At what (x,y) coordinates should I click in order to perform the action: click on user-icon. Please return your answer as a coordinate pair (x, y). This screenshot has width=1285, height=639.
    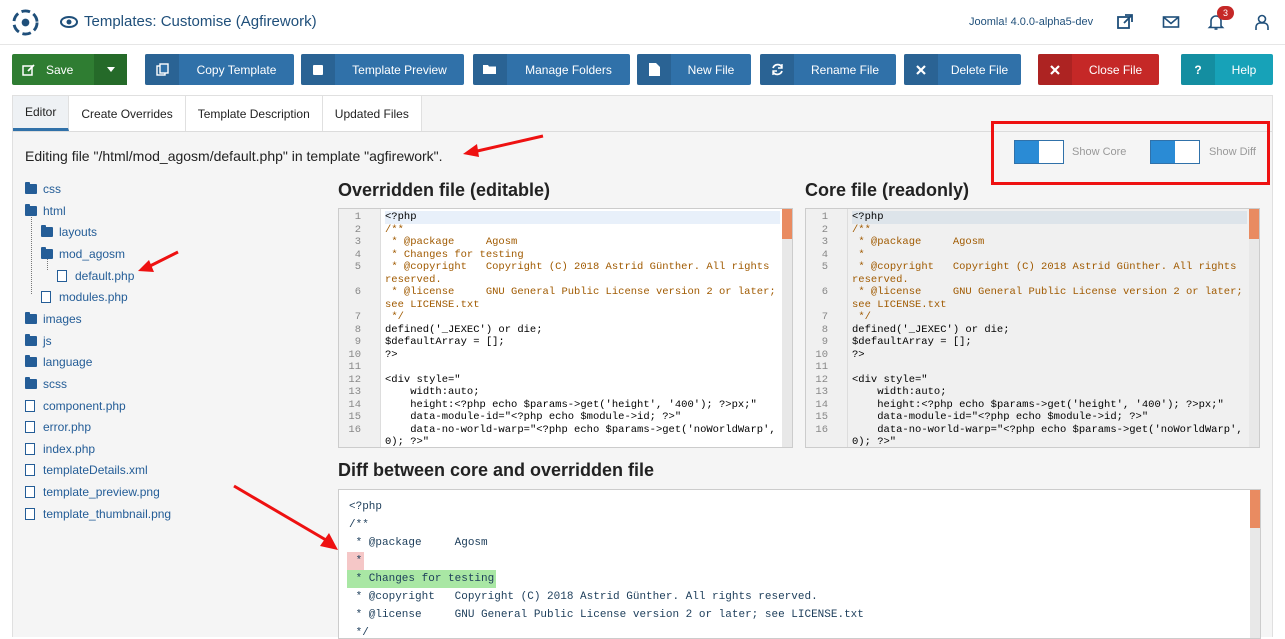
    Looking at the image, I should click on (1262, 22).